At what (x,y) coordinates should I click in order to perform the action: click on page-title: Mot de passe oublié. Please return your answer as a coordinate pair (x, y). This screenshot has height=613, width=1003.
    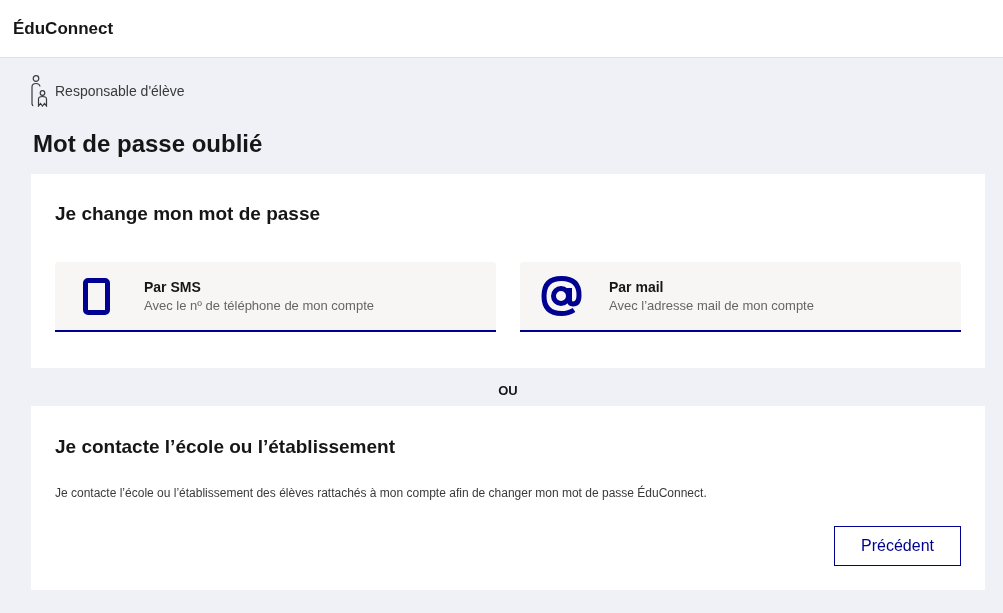
    Looking at the image, I should click on (148, 144).